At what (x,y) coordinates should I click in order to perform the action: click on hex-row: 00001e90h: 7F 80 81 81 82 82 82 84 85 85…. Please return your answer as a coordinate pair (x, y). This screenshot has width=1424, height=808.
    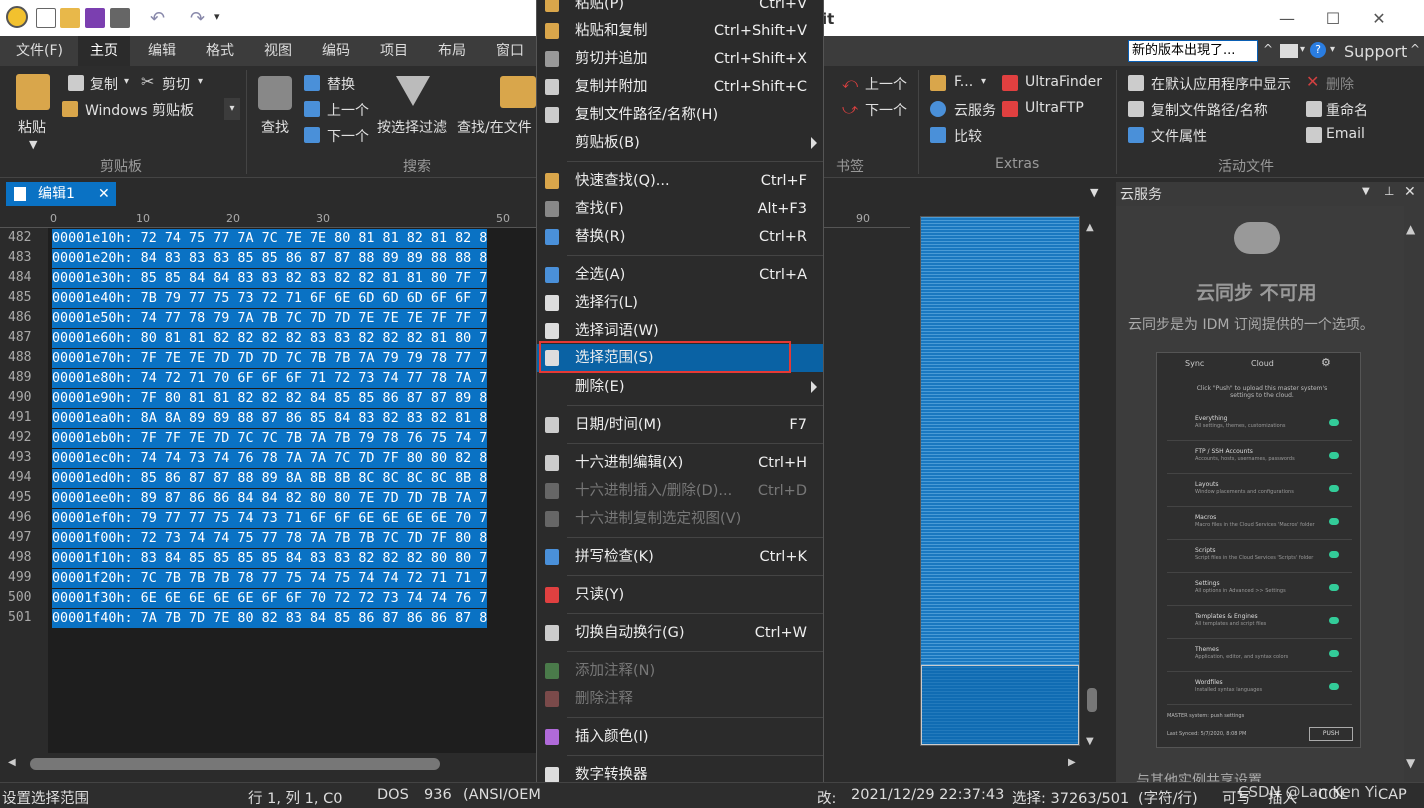
    Looking at the image, I should click on (270, 398).